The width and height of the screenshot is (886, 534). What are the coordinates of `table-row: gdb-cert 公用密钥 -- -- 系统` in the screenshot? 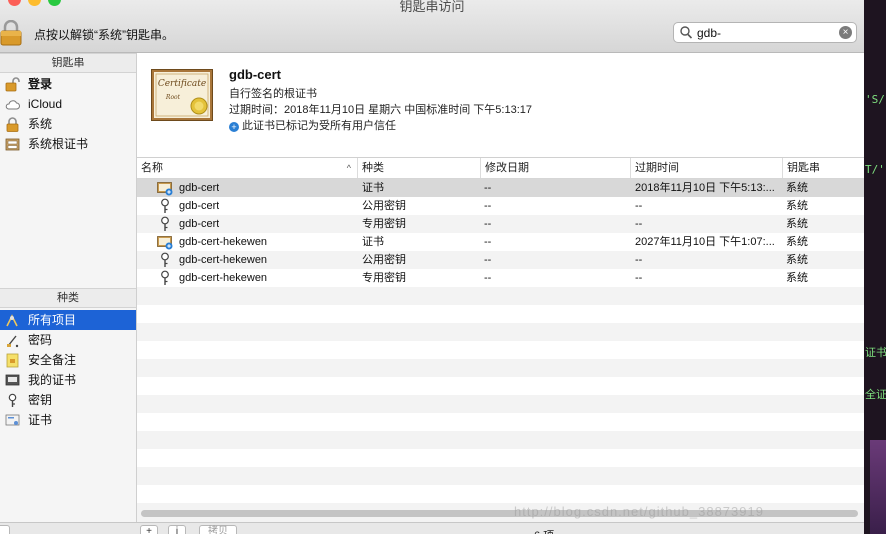 It's located at (500, 206).